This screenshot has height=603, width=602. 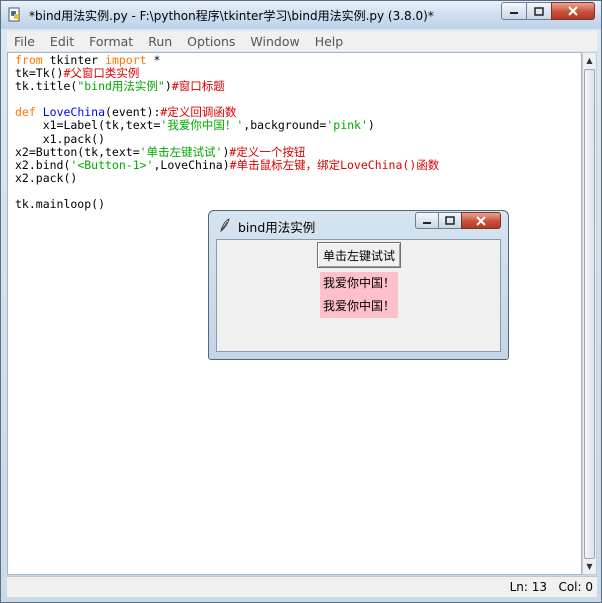 What do you see at coordinates (101, 73) in the screenshot?
I see `code-token: #父窗口类实例` at bounding box center [101, 73].